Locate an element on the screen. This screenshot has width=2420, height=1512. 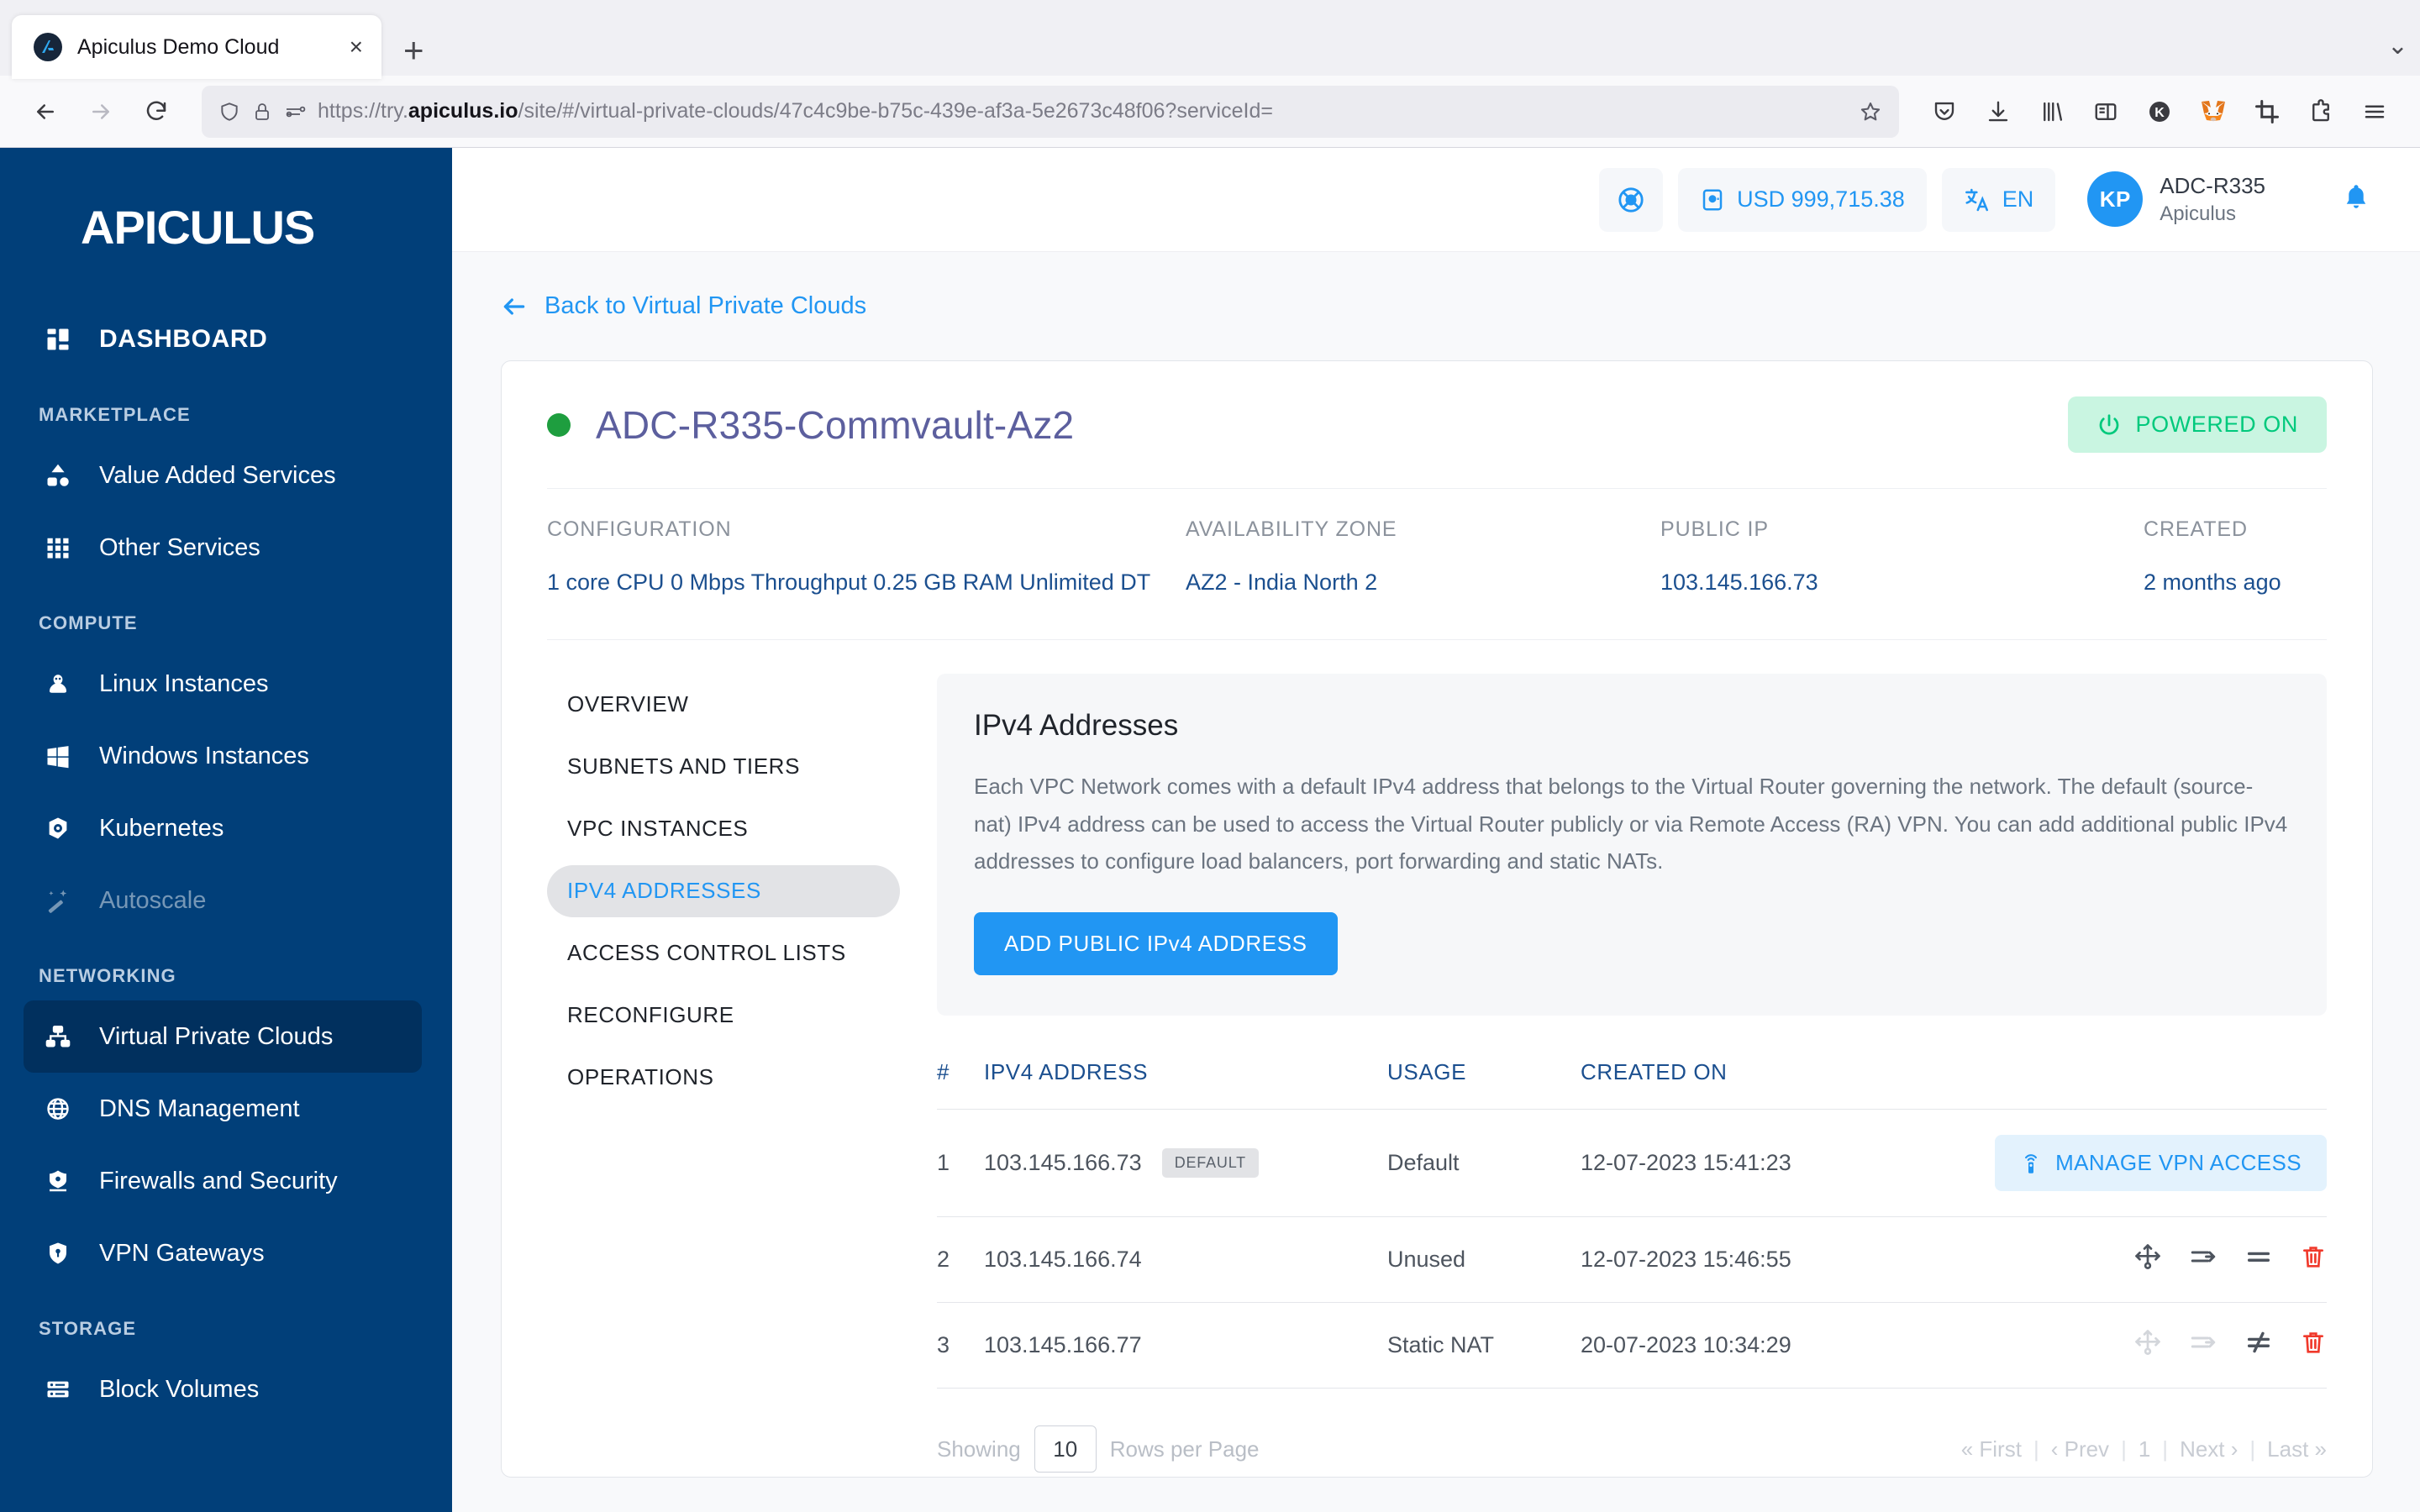
cell-index: 3 is located at coordinates (961, 1345).